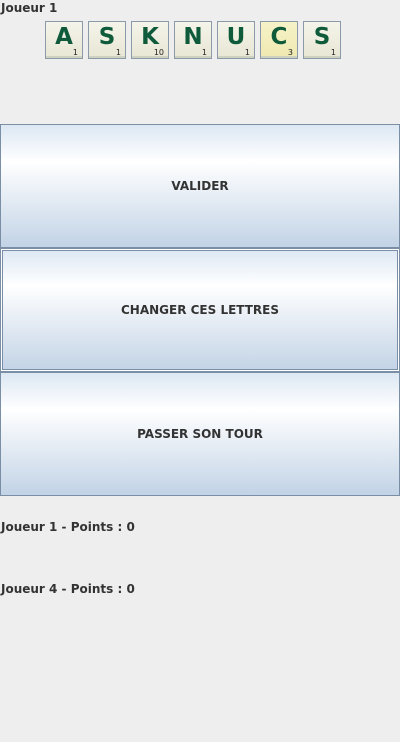 The width and height of the screenshot is (400, 742). Describe the element at coordinates (64, 37) in the screenshot. I see `tile-letter: A` at that location.